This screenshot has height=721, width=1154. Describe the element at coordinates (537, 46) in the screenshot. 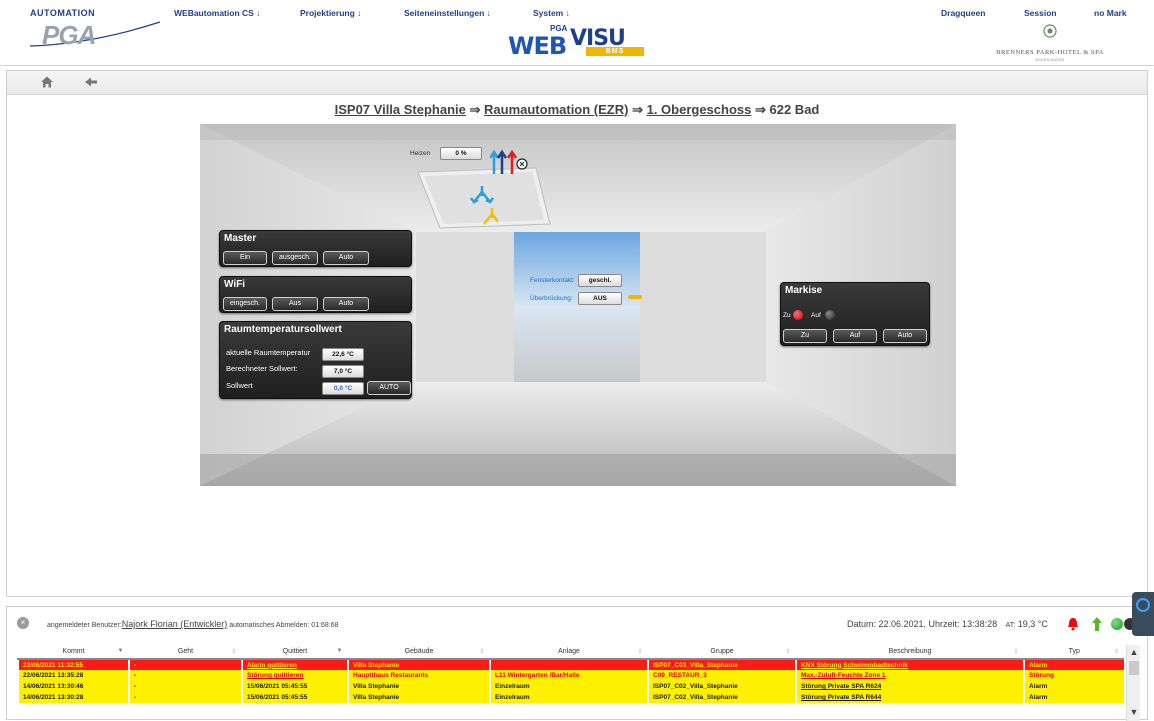

I see `webvisu-web-text: WEB` at that location.